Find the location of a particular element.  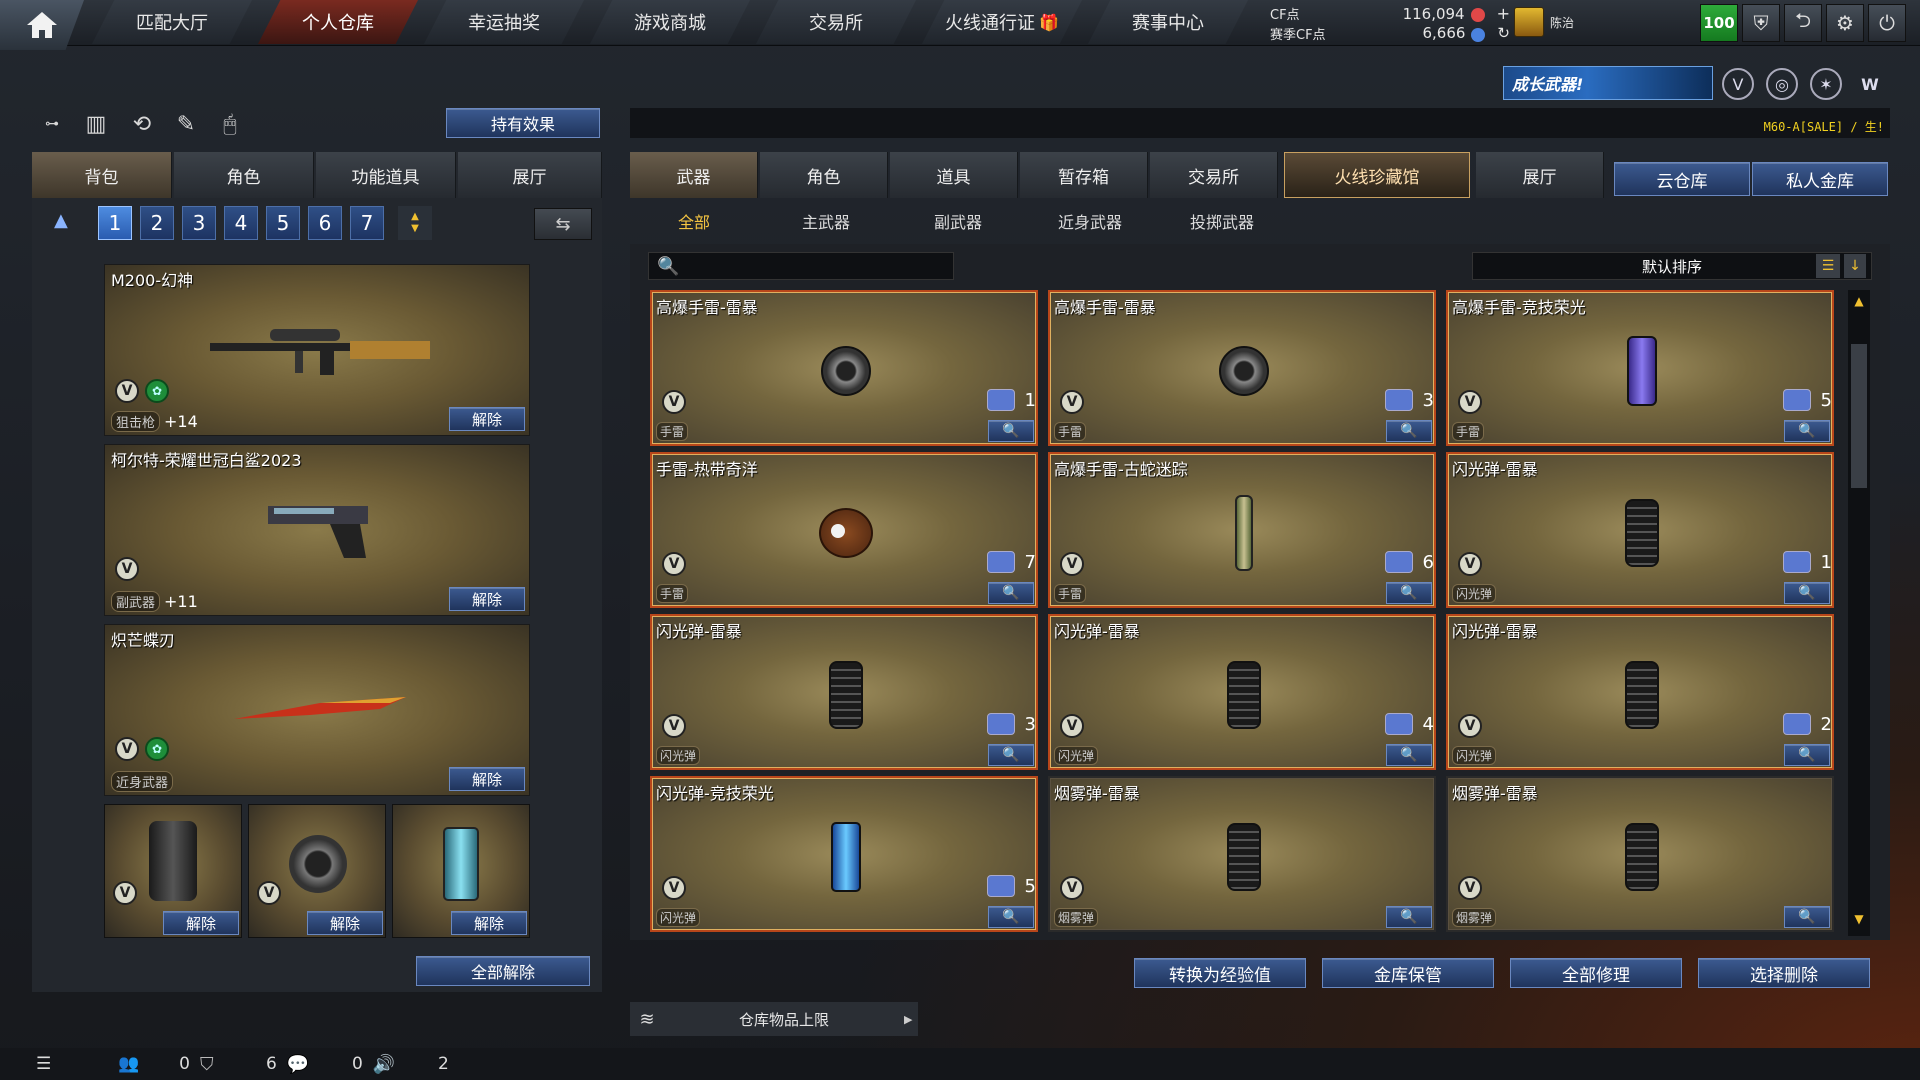

shield-button: ⛨ is located at coordinates (1761, 23).